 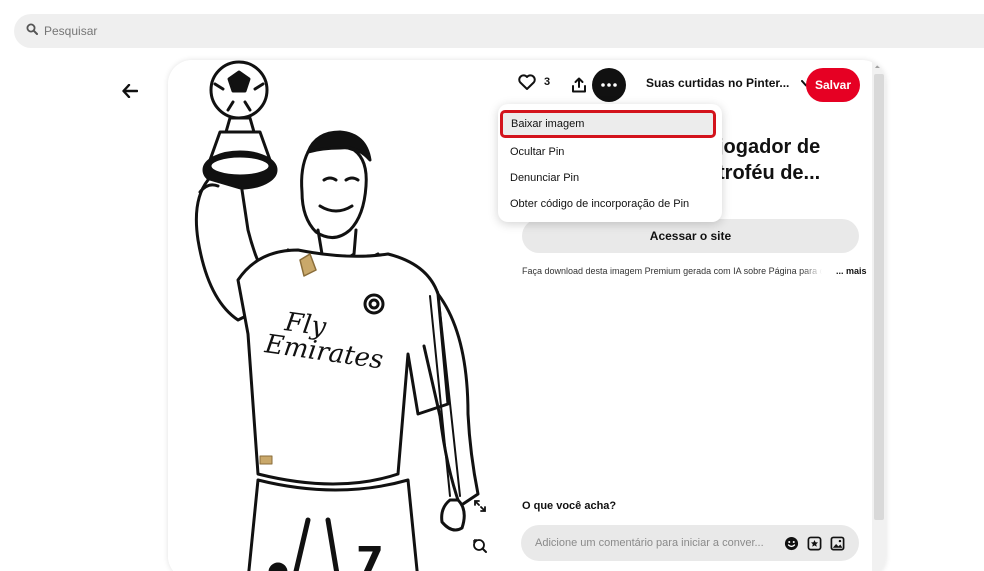 What do you see at coordinates (547, 82) in the screenshot?
I see `like-count: 3` at bounding box center [547, 82].